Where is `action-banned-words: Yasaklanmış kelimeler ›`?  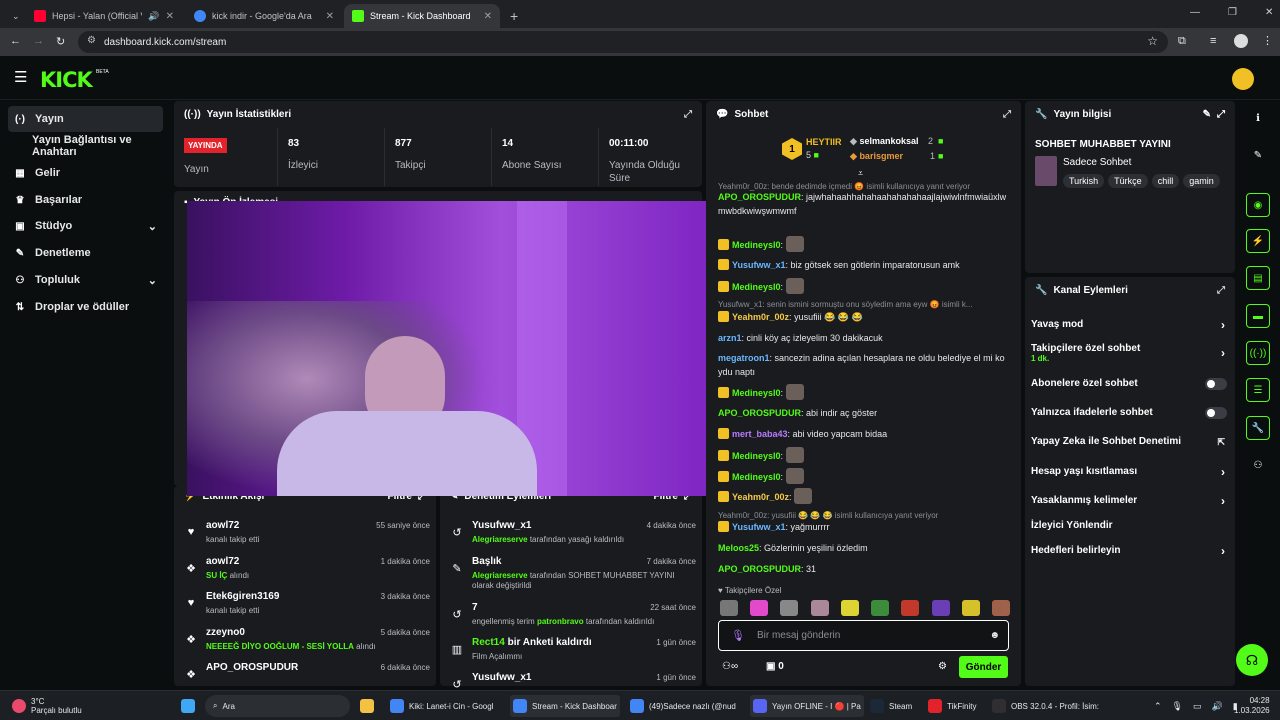
action-banned-words: Yasaklanmış kelimeler › is located at coordinates (1129, 501).